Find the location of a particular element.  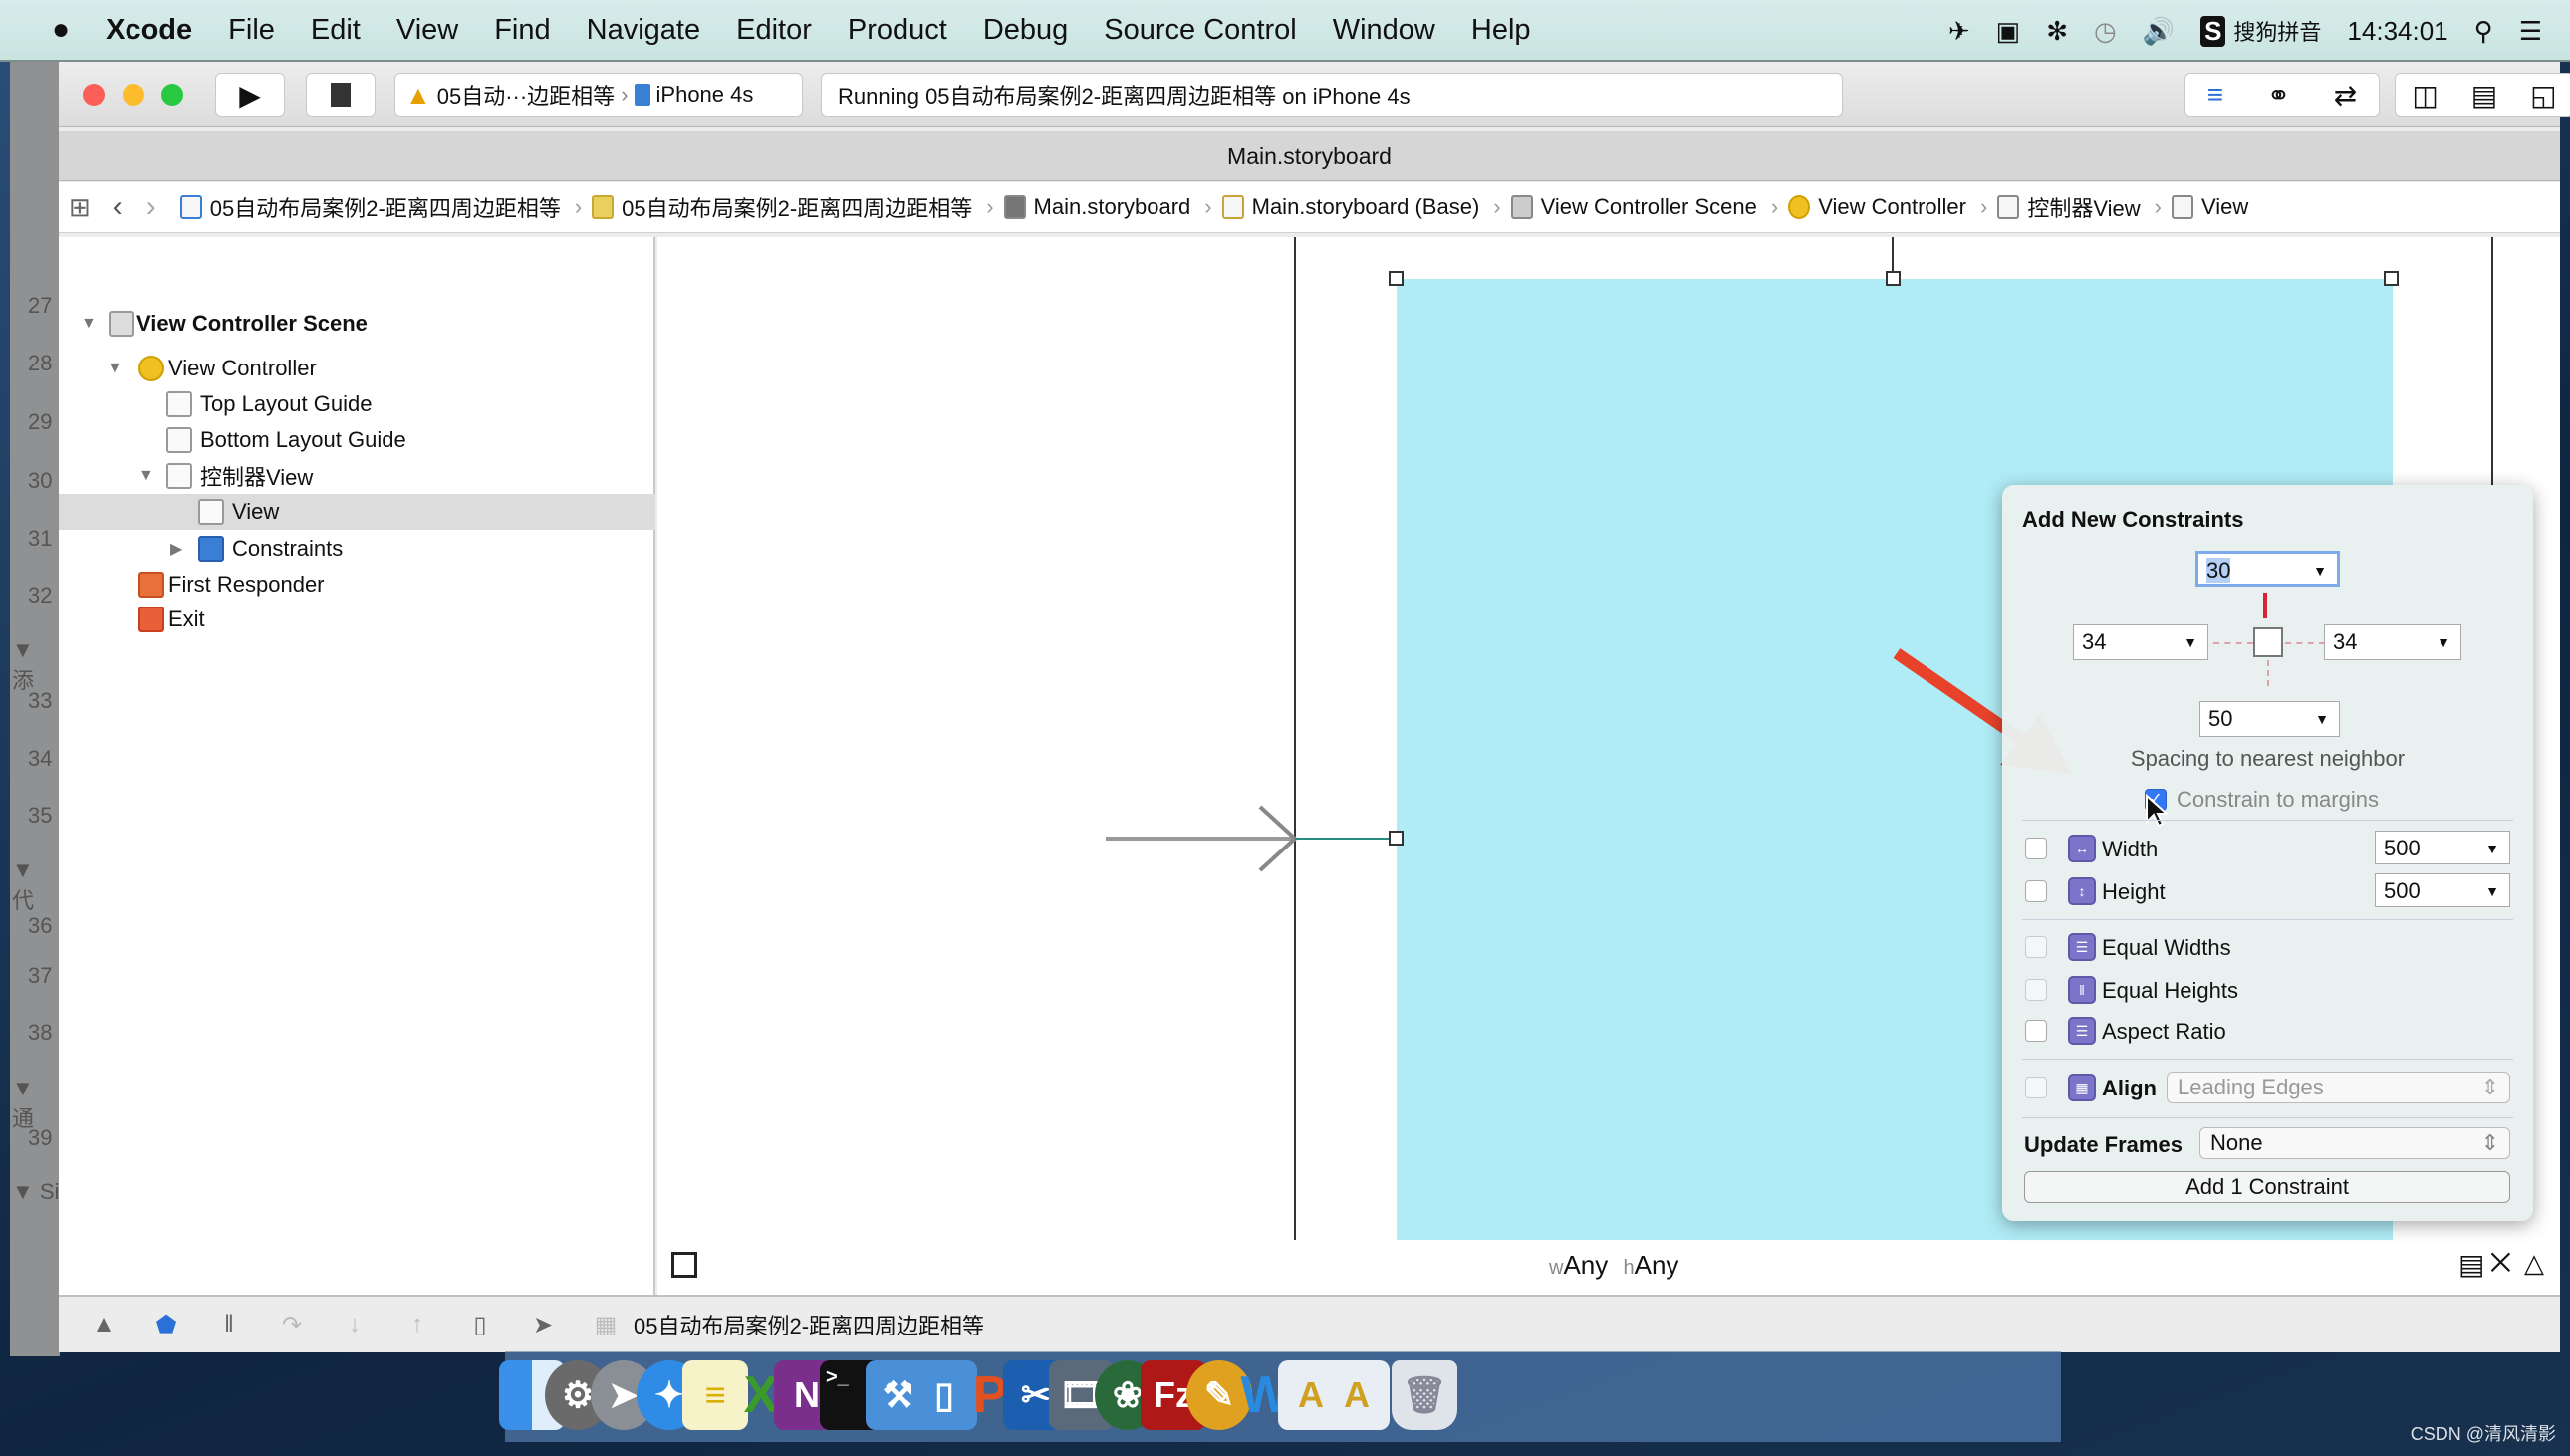

utilities-toggle-icon: ◱ is located at coordinates (2543, 95).